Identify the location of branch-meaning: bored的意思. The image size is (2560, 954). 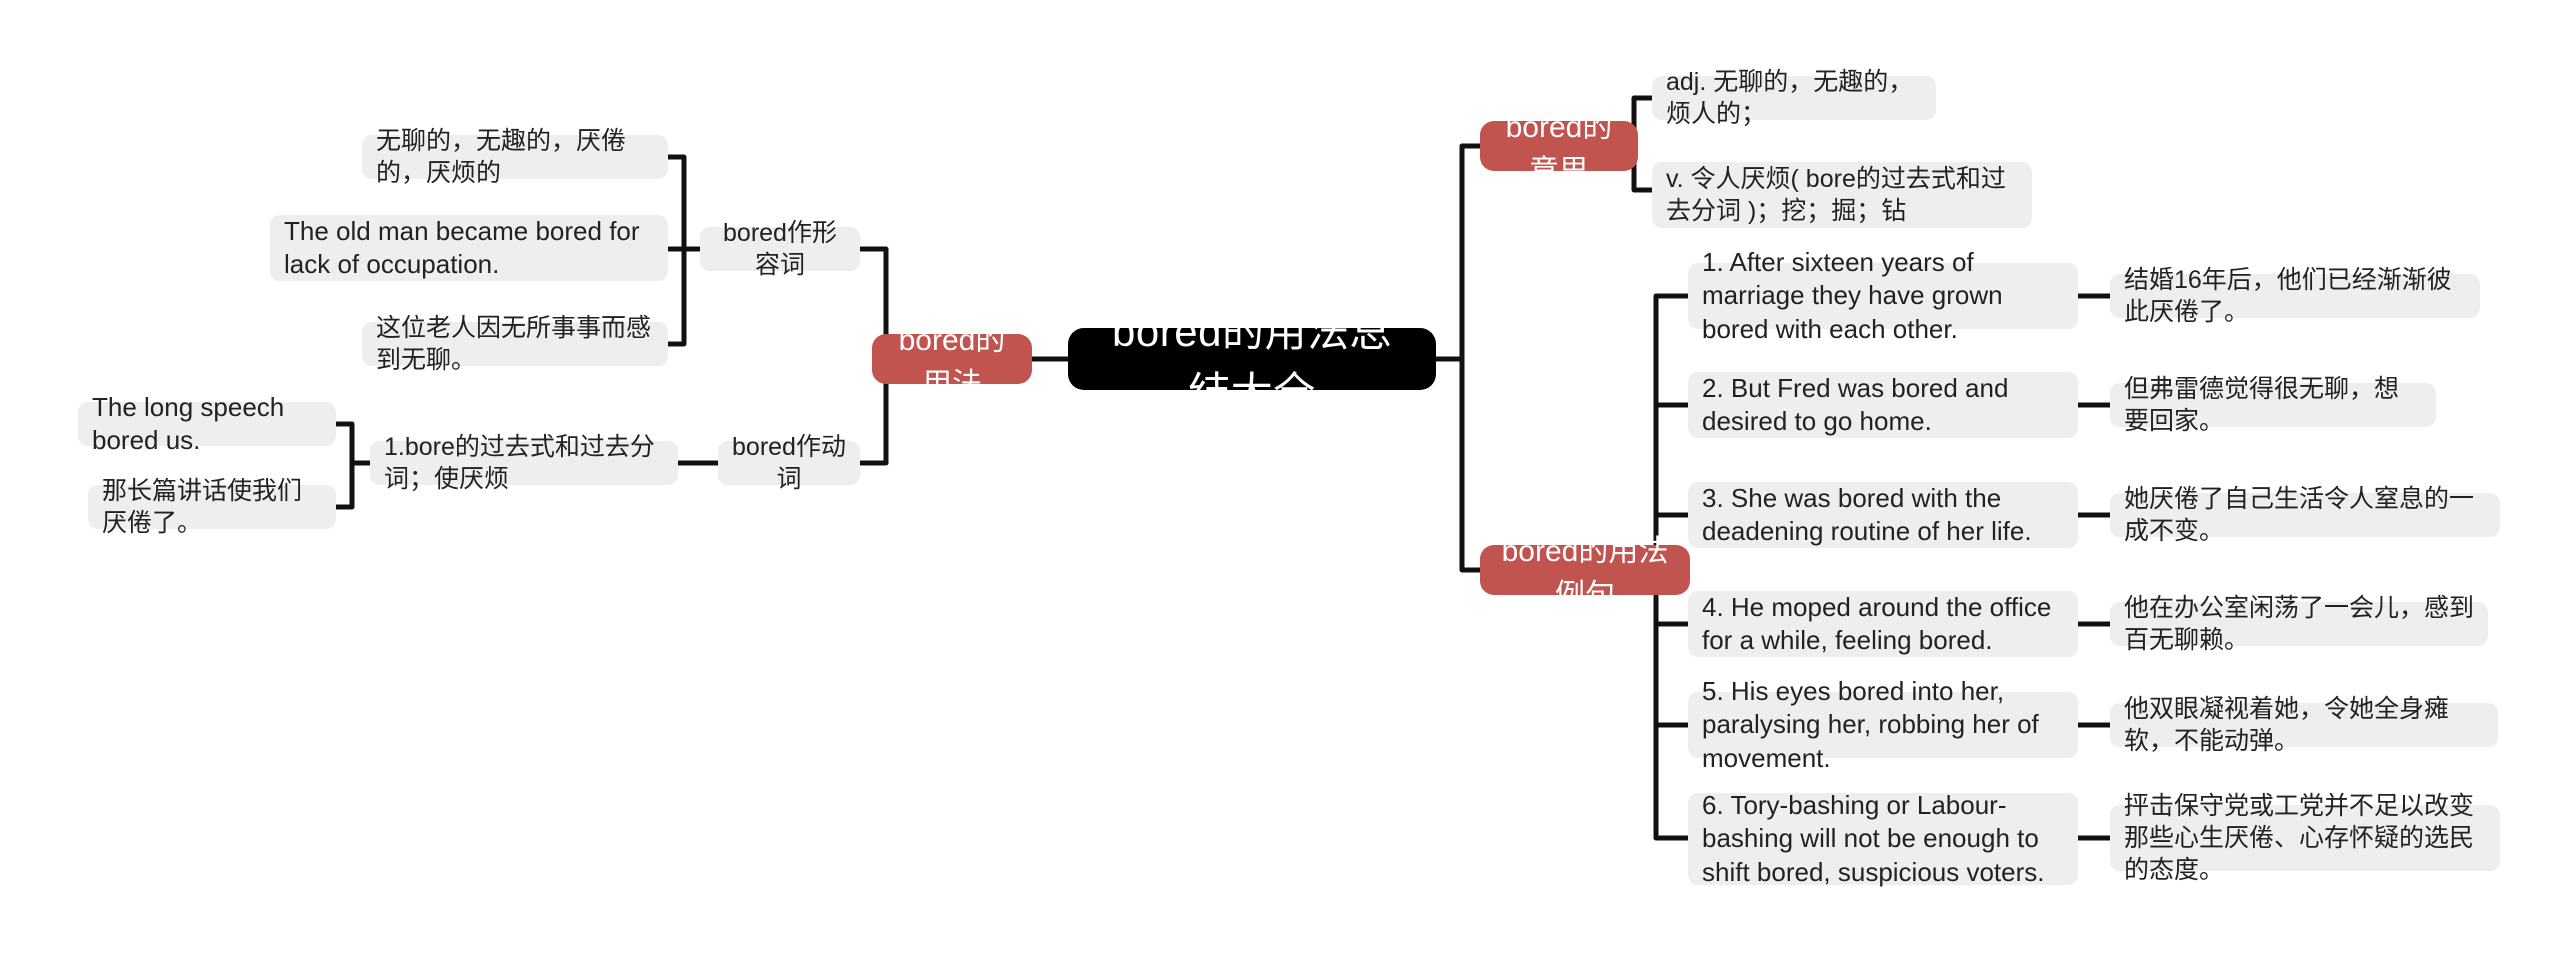
(1559, 149).